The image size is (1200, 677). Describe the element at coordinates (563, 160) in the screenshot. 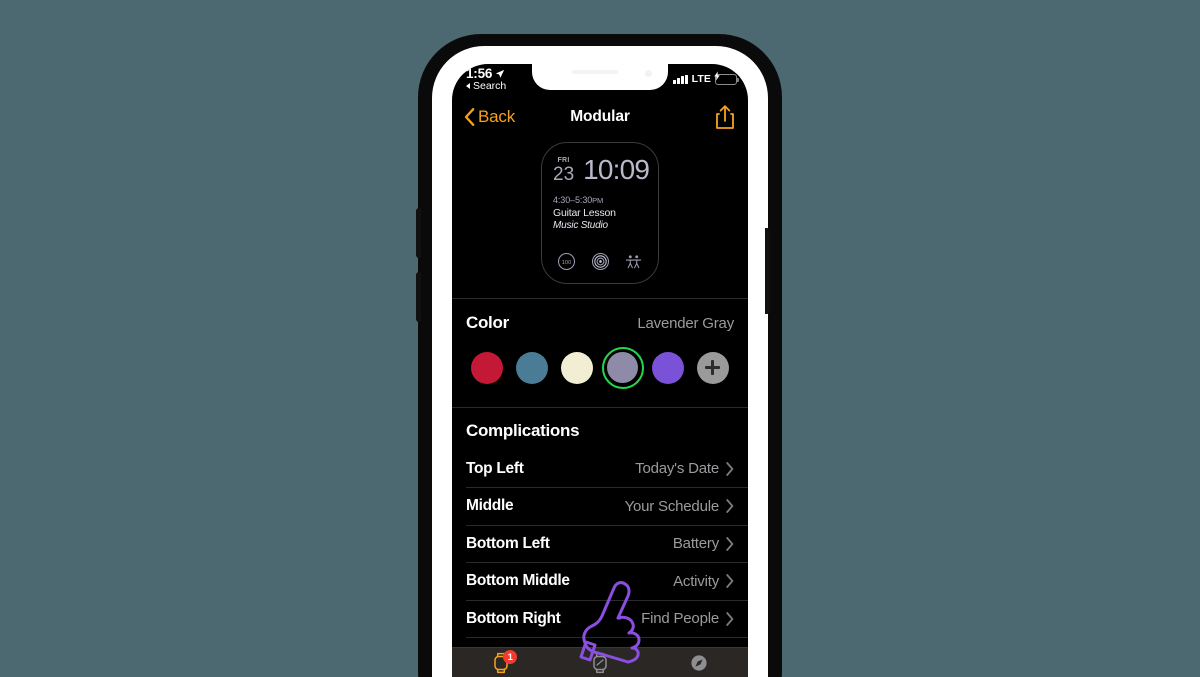

I see `watch-day-of-week: FRI` at that location.